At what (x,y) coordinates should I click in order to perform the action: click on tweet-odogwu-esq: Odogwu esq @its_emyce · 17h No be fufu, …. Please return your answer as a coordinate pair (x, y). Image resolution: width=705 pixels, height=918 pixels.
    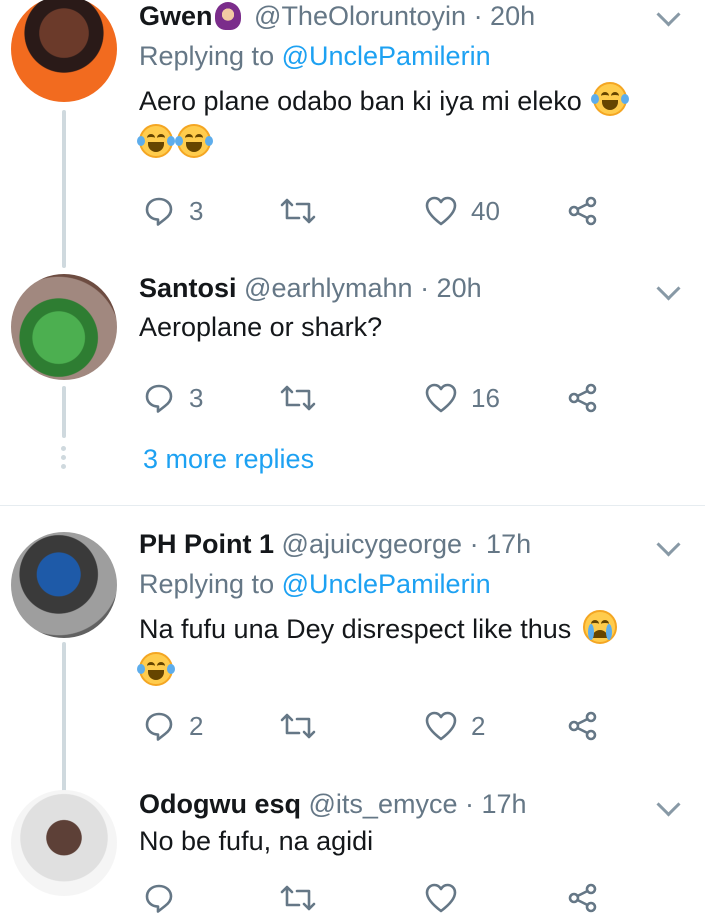
    Looking at the image, I should click on (352, 849).